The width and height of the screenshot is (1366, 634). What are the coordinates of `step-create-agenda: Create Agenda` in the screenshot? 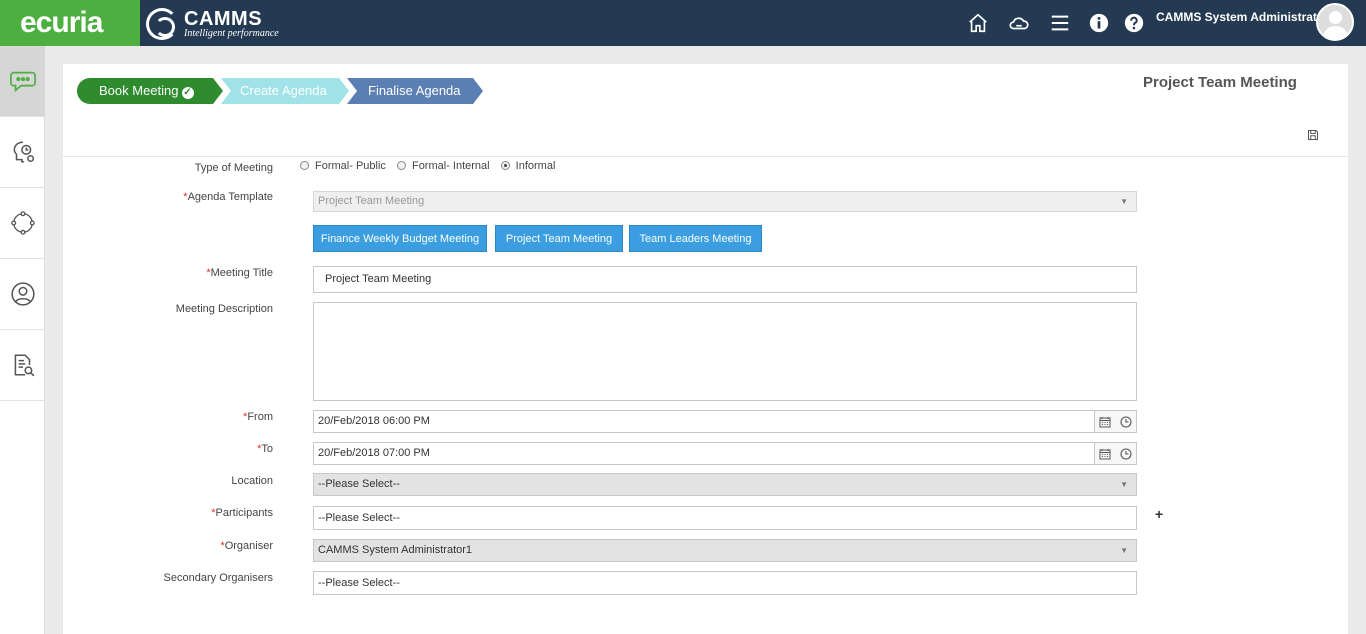 It's located at (285, 91).